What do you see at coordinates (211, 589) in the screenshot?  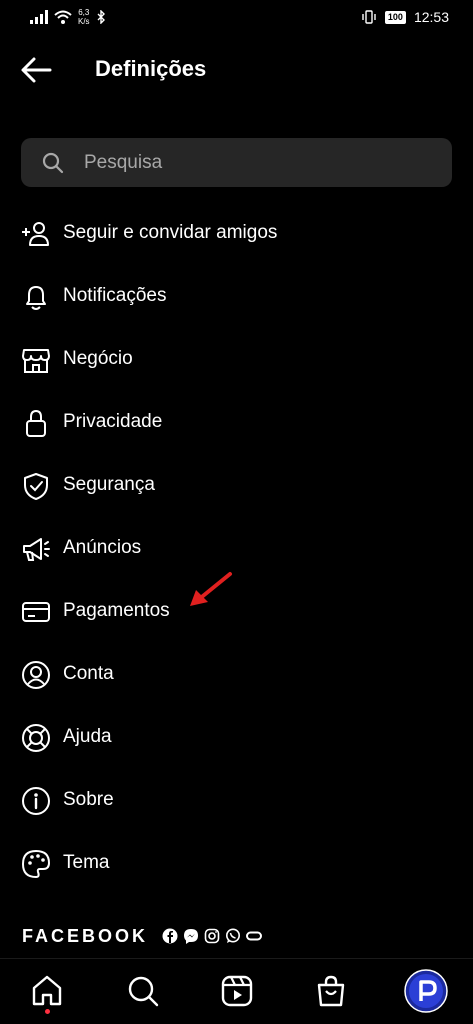 I see `annotation-arrow-icon` at bounding box center [211, 589].